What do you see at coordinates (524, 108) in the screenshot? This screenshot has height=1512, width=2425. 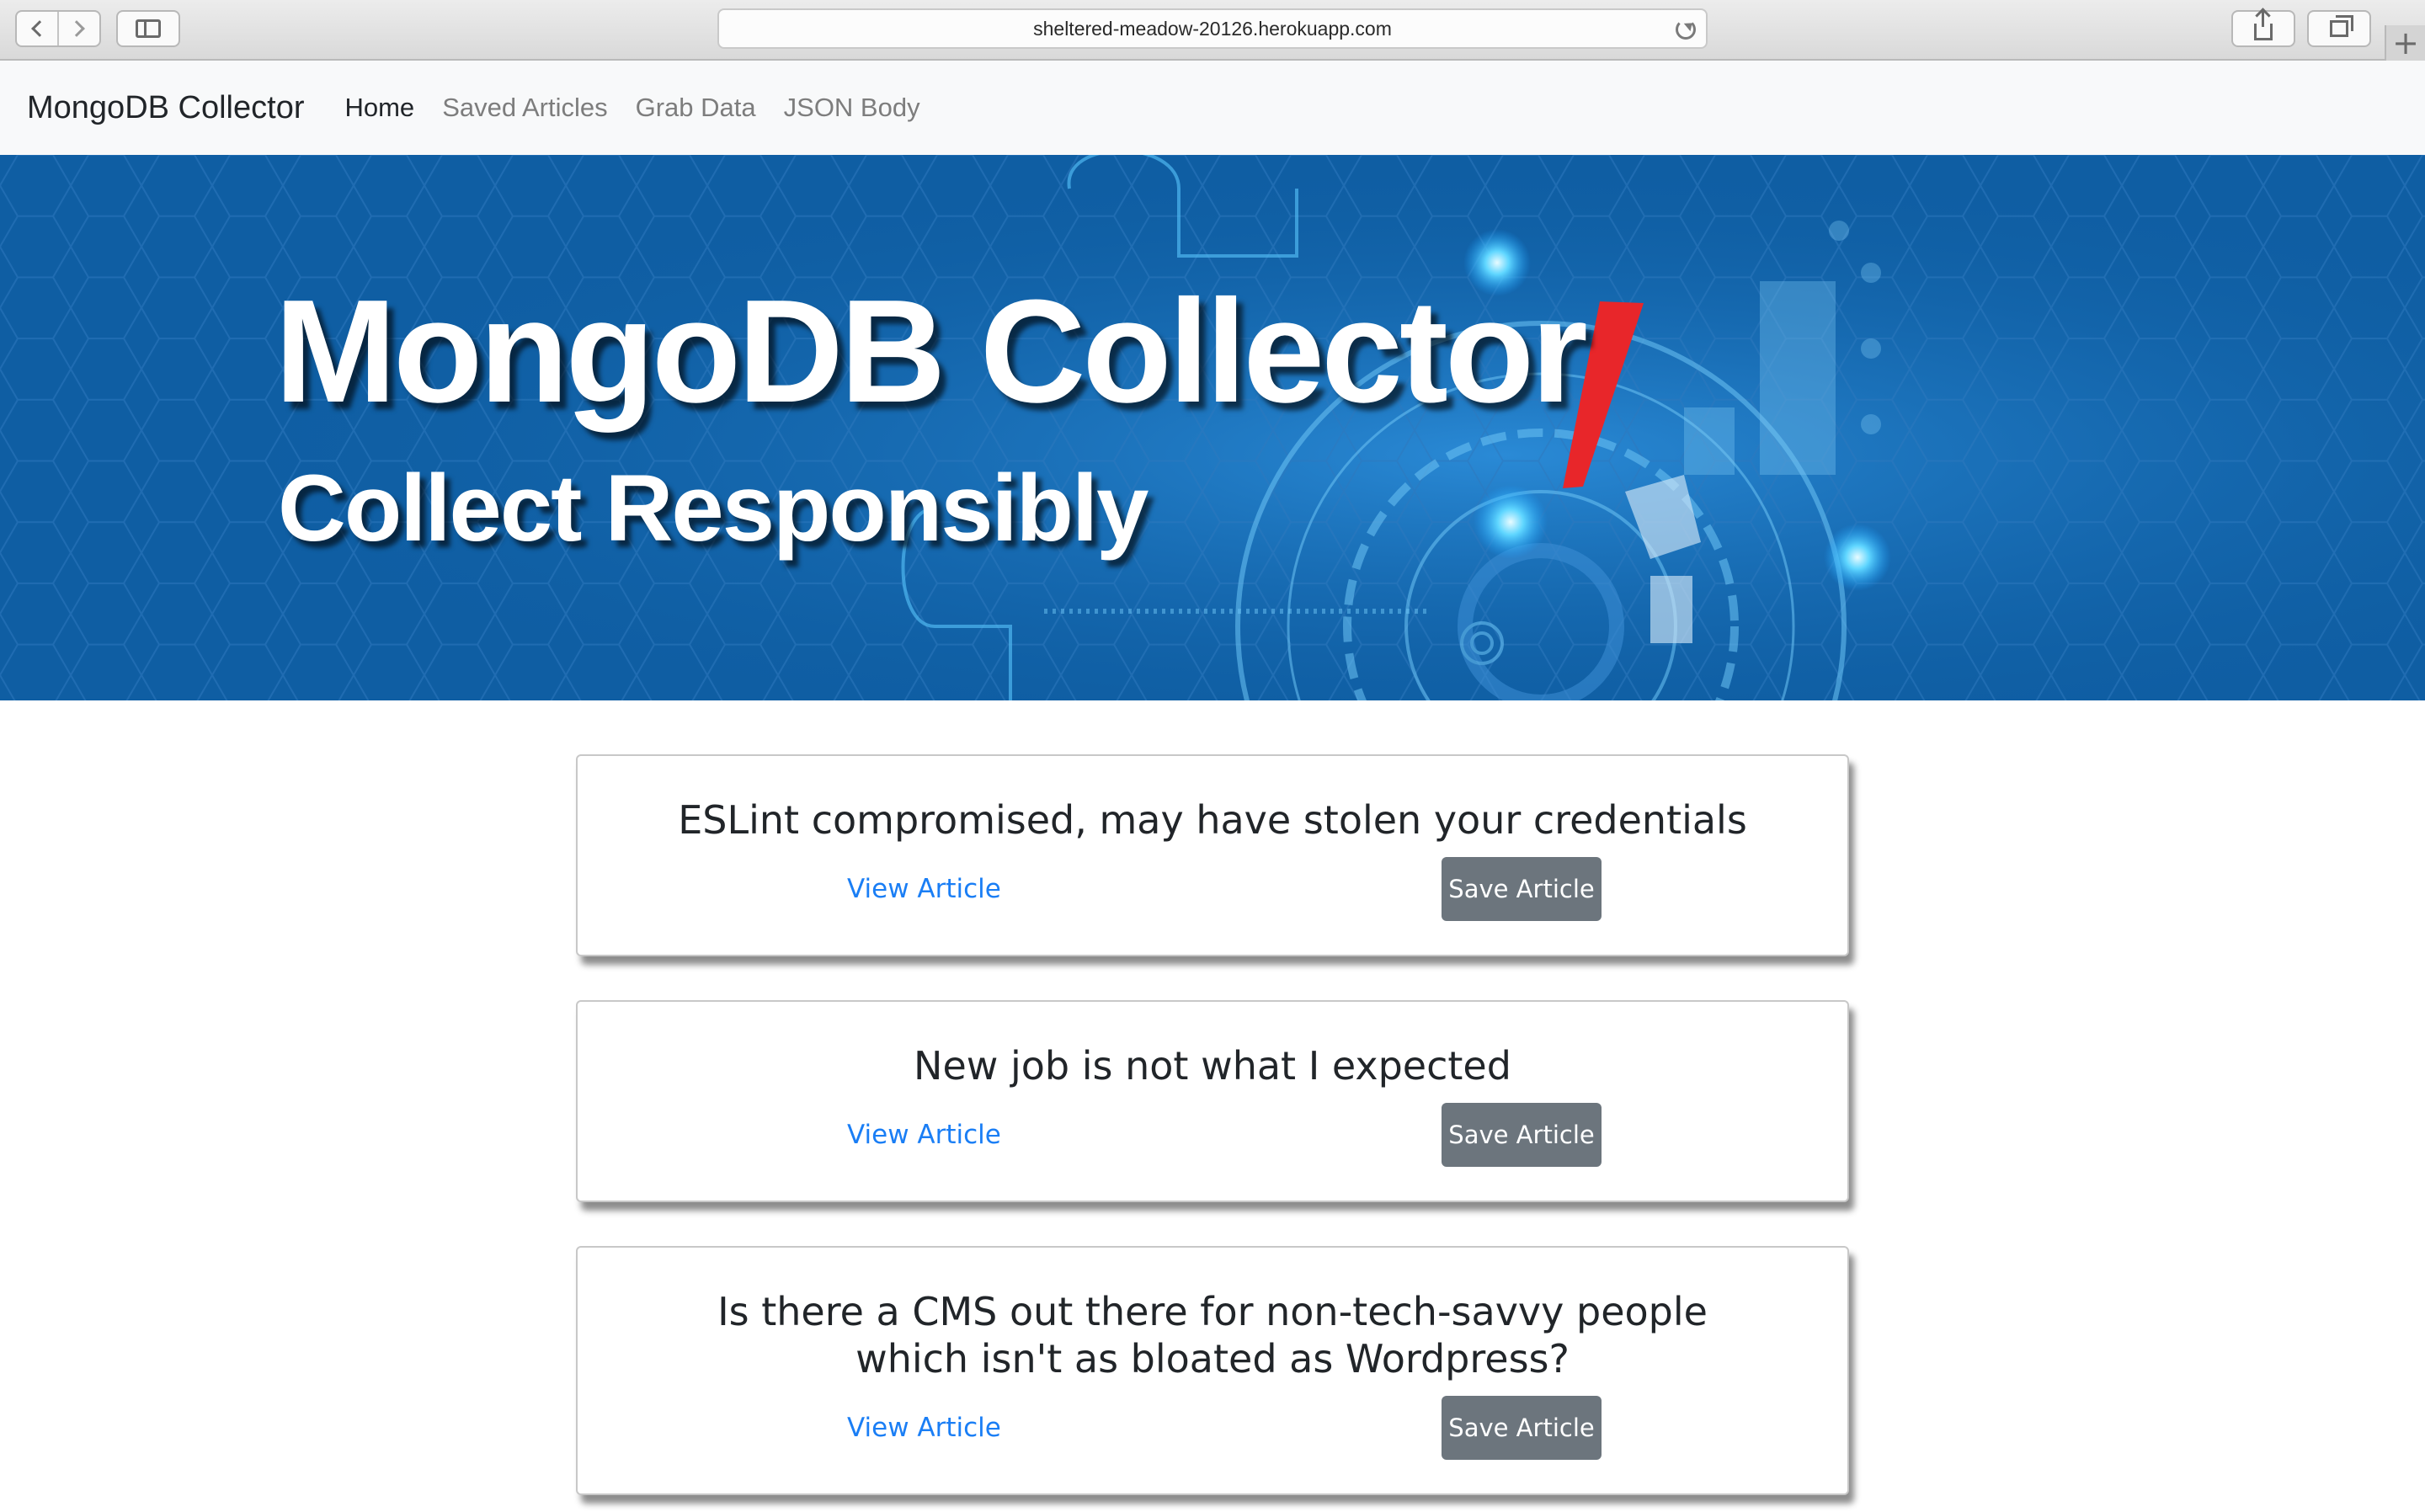 I see `nav-link-saved-articles: Saved Articles` at bounding box center [524, 108].